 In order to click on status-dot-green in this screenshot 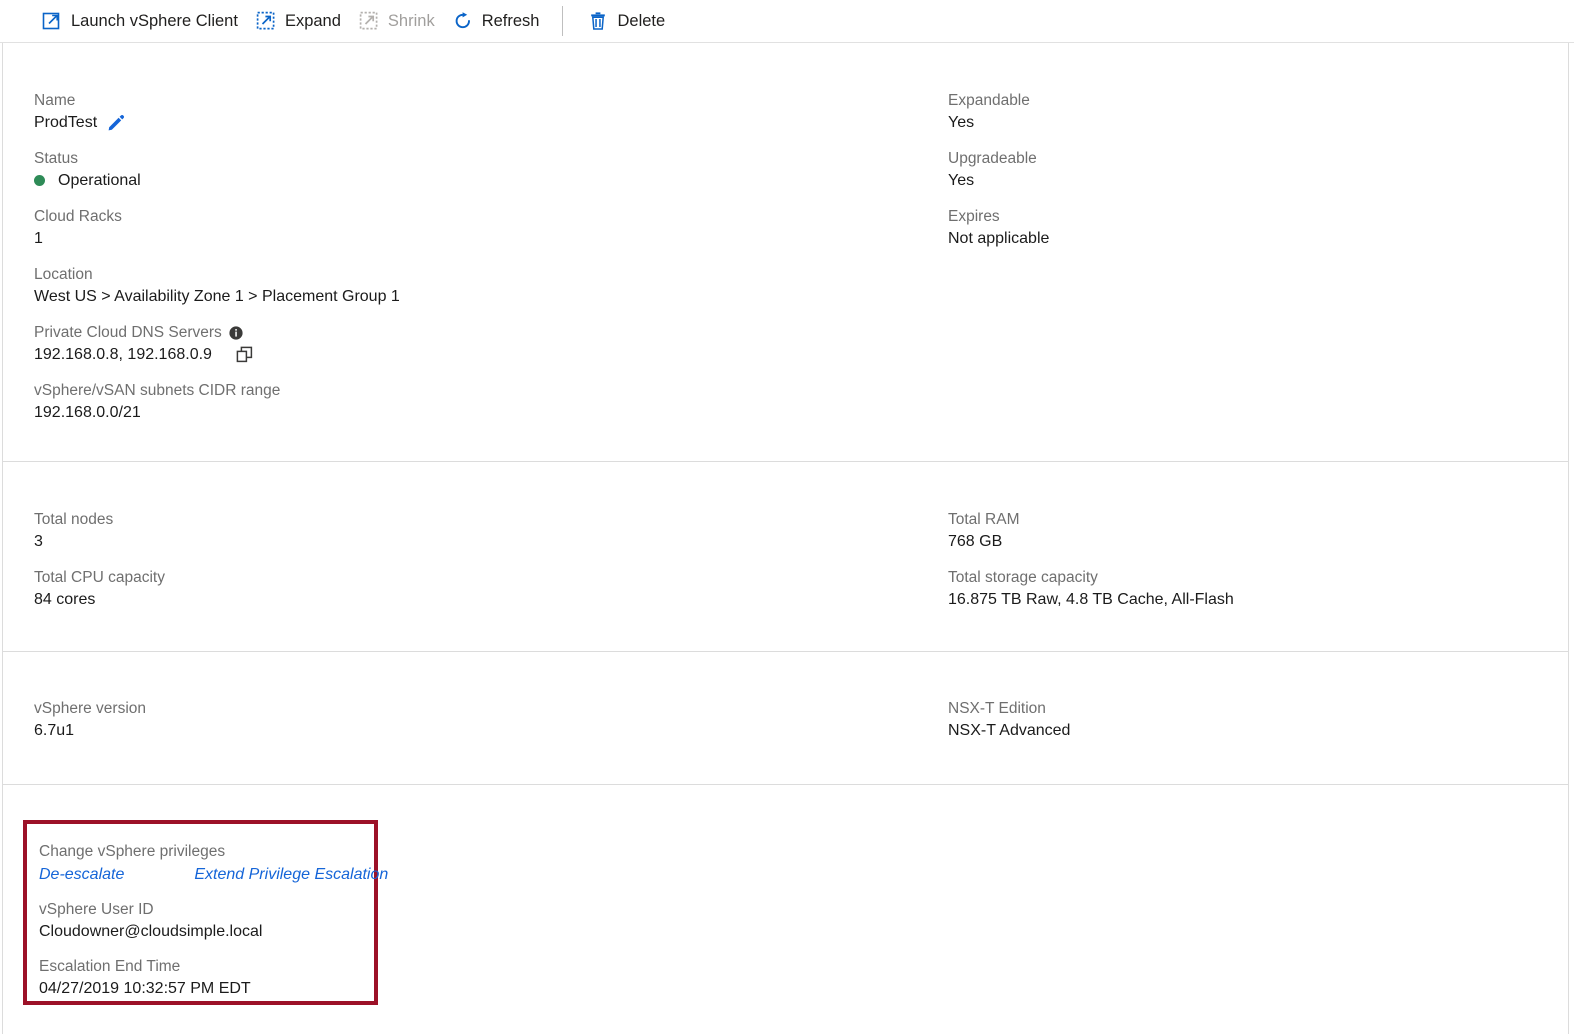, I will do `click(39, 180)`.